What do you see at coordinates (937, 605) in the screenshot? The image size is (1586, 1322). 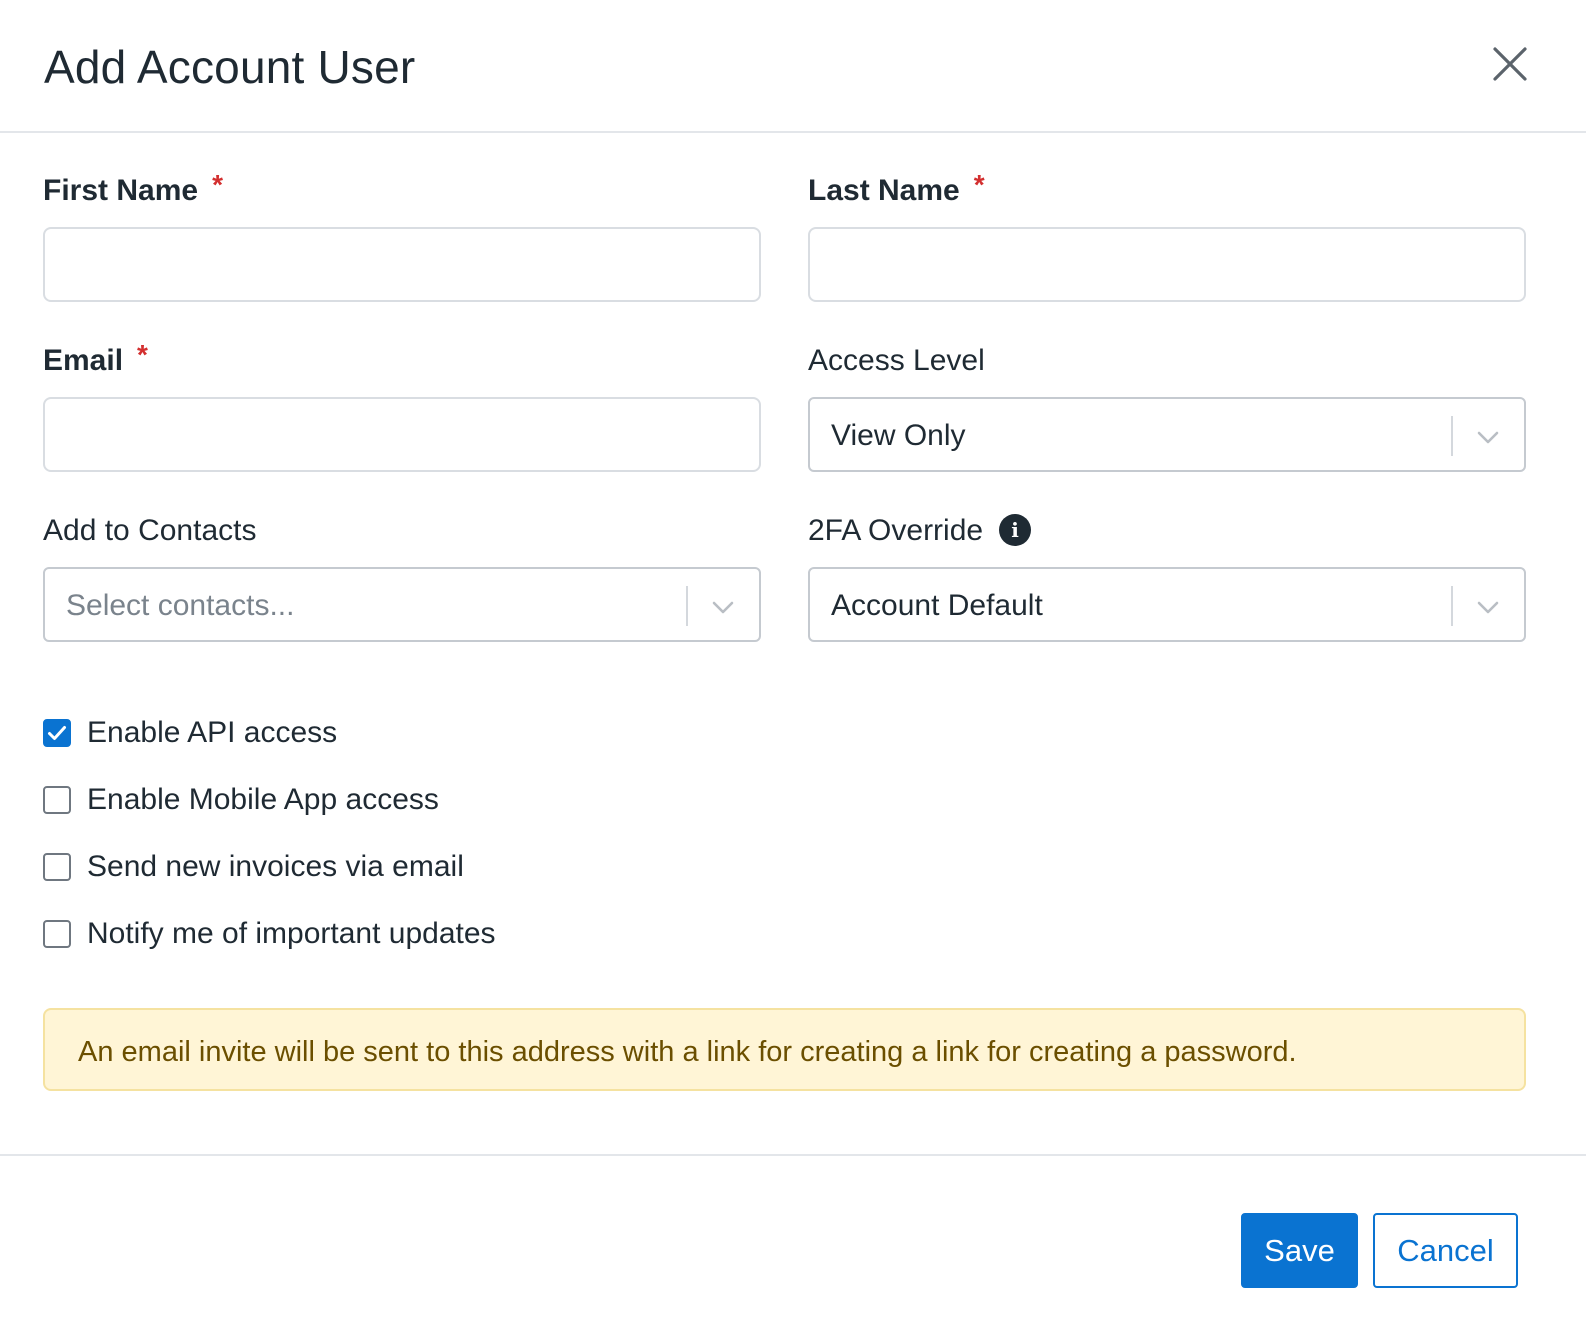 I see `twofa-override-value: Account Default` at bounding box center [937, 605].